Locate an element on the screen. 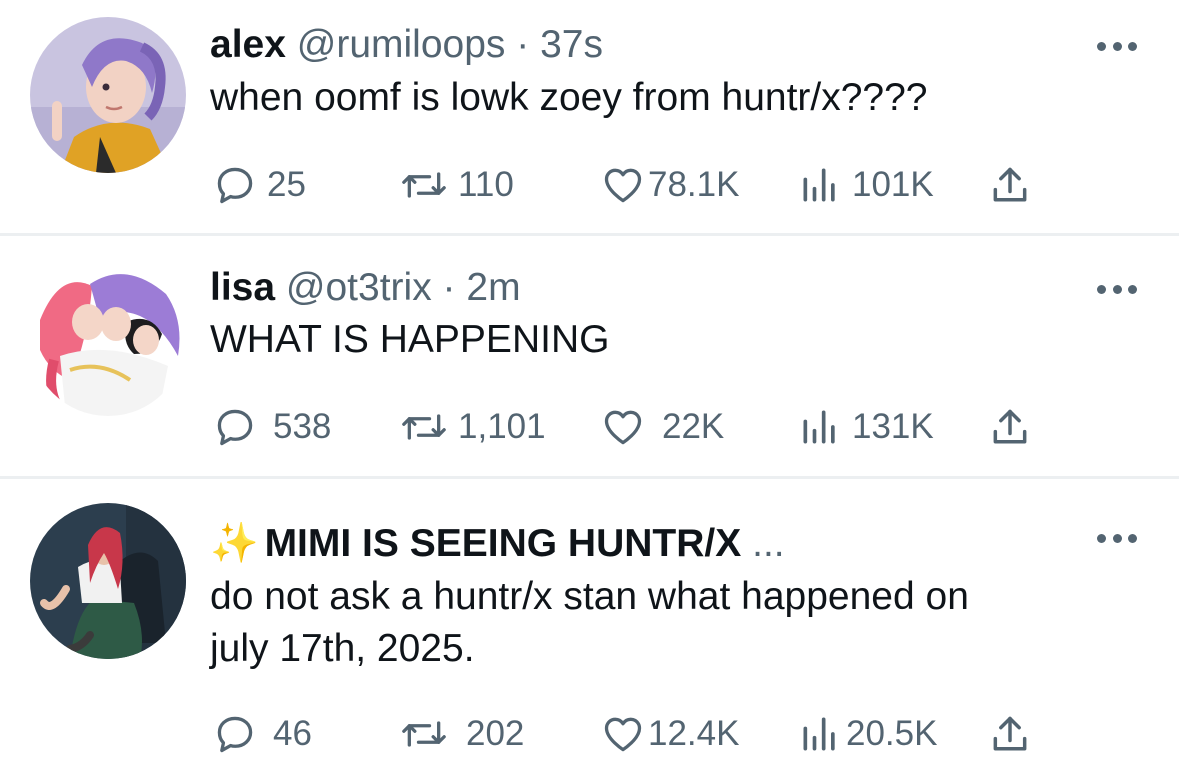 The width and height of the screenshot is (1179, 781). reply-count: 538 is located at coordinates (302, 426).